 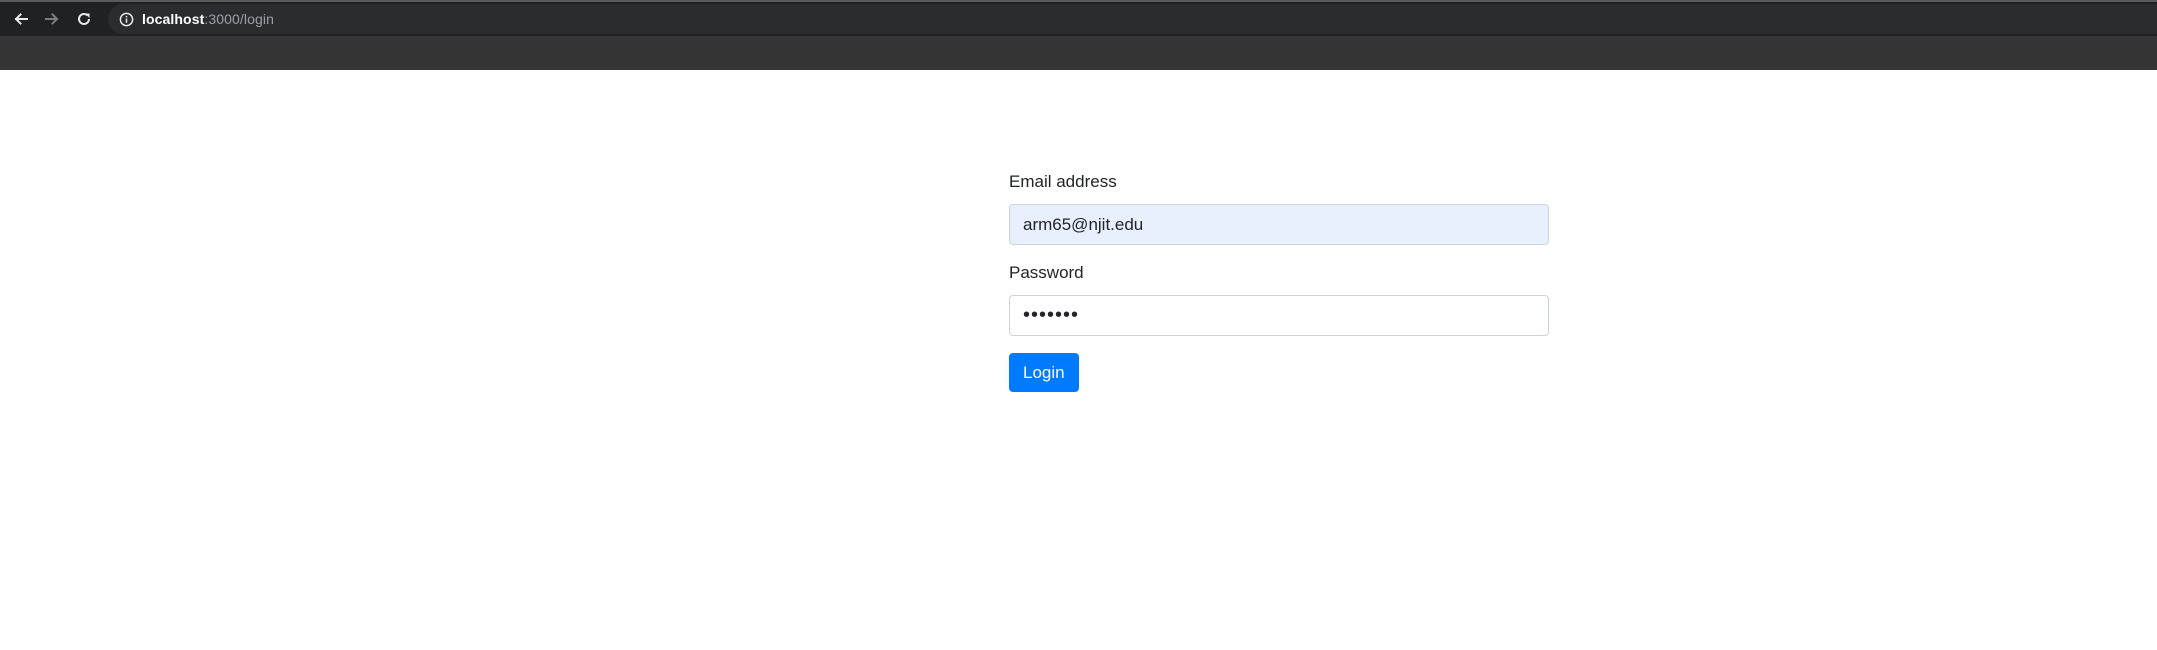 I want to click on window-top-edge, so click(x=1078, y=1).